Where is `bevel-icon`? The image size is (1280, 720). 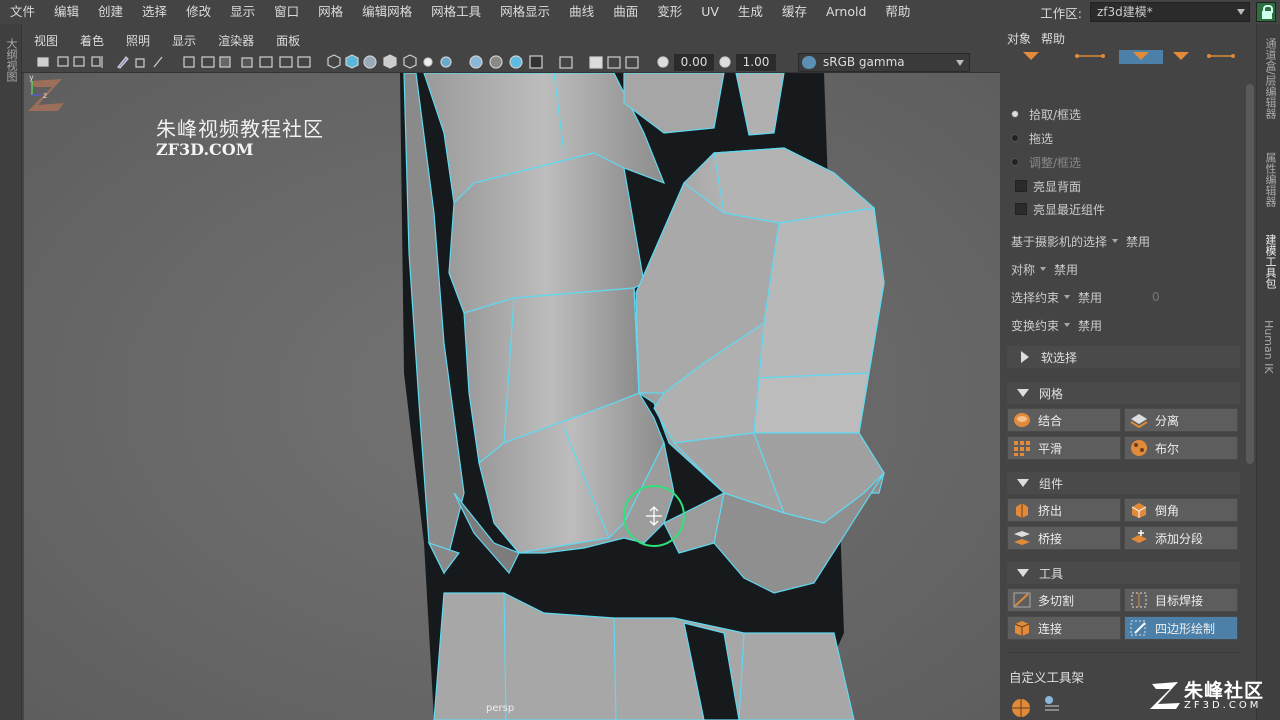
bevel-icon is located at coordinates (1139, 510).